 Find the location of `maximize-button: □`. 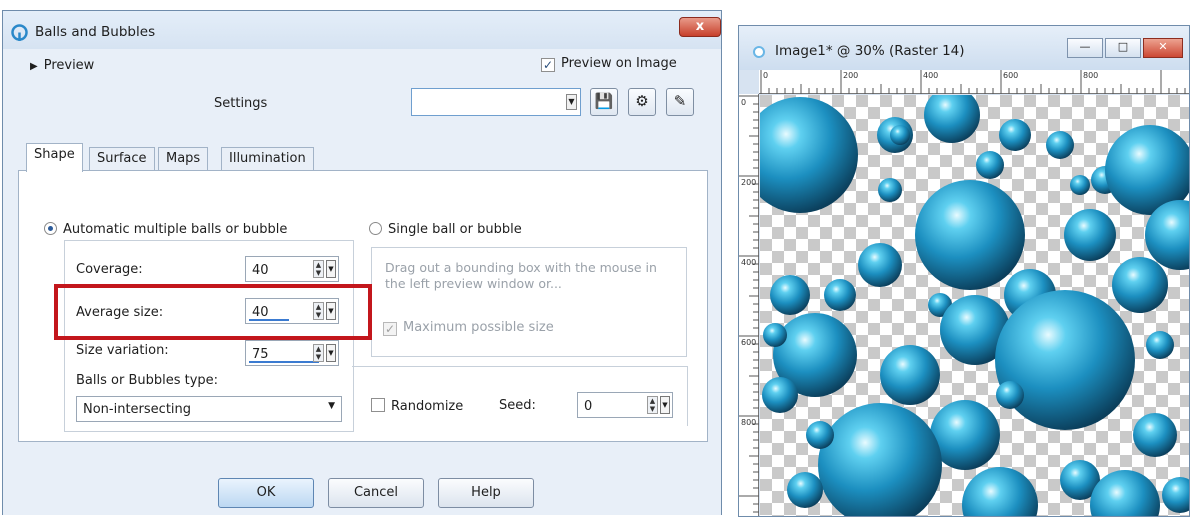

maximize-button: □ is located at coordinates (1123, 48).